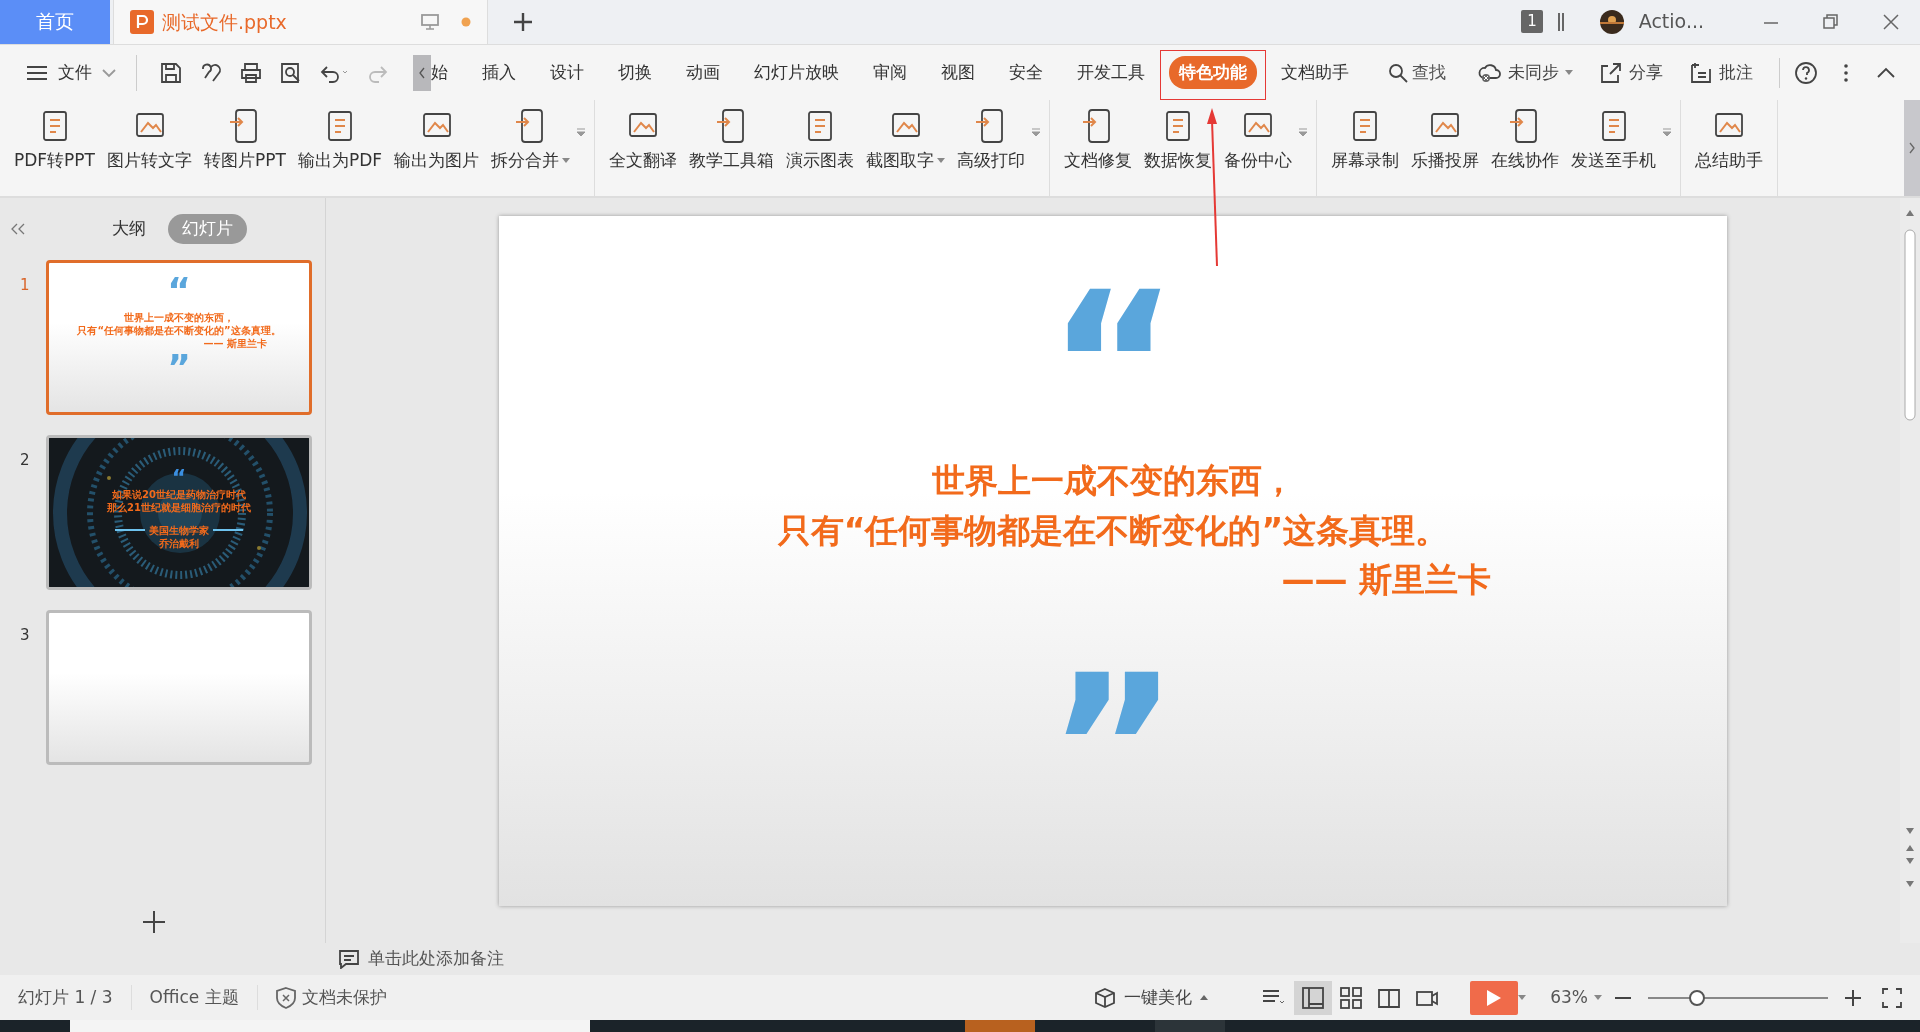 This screenshot has width=1920, height=1032. What do you see at coordinates (194, 997) in the screenshot?
I see `theme-name: Office 主题` at bounding box center [194, 997].